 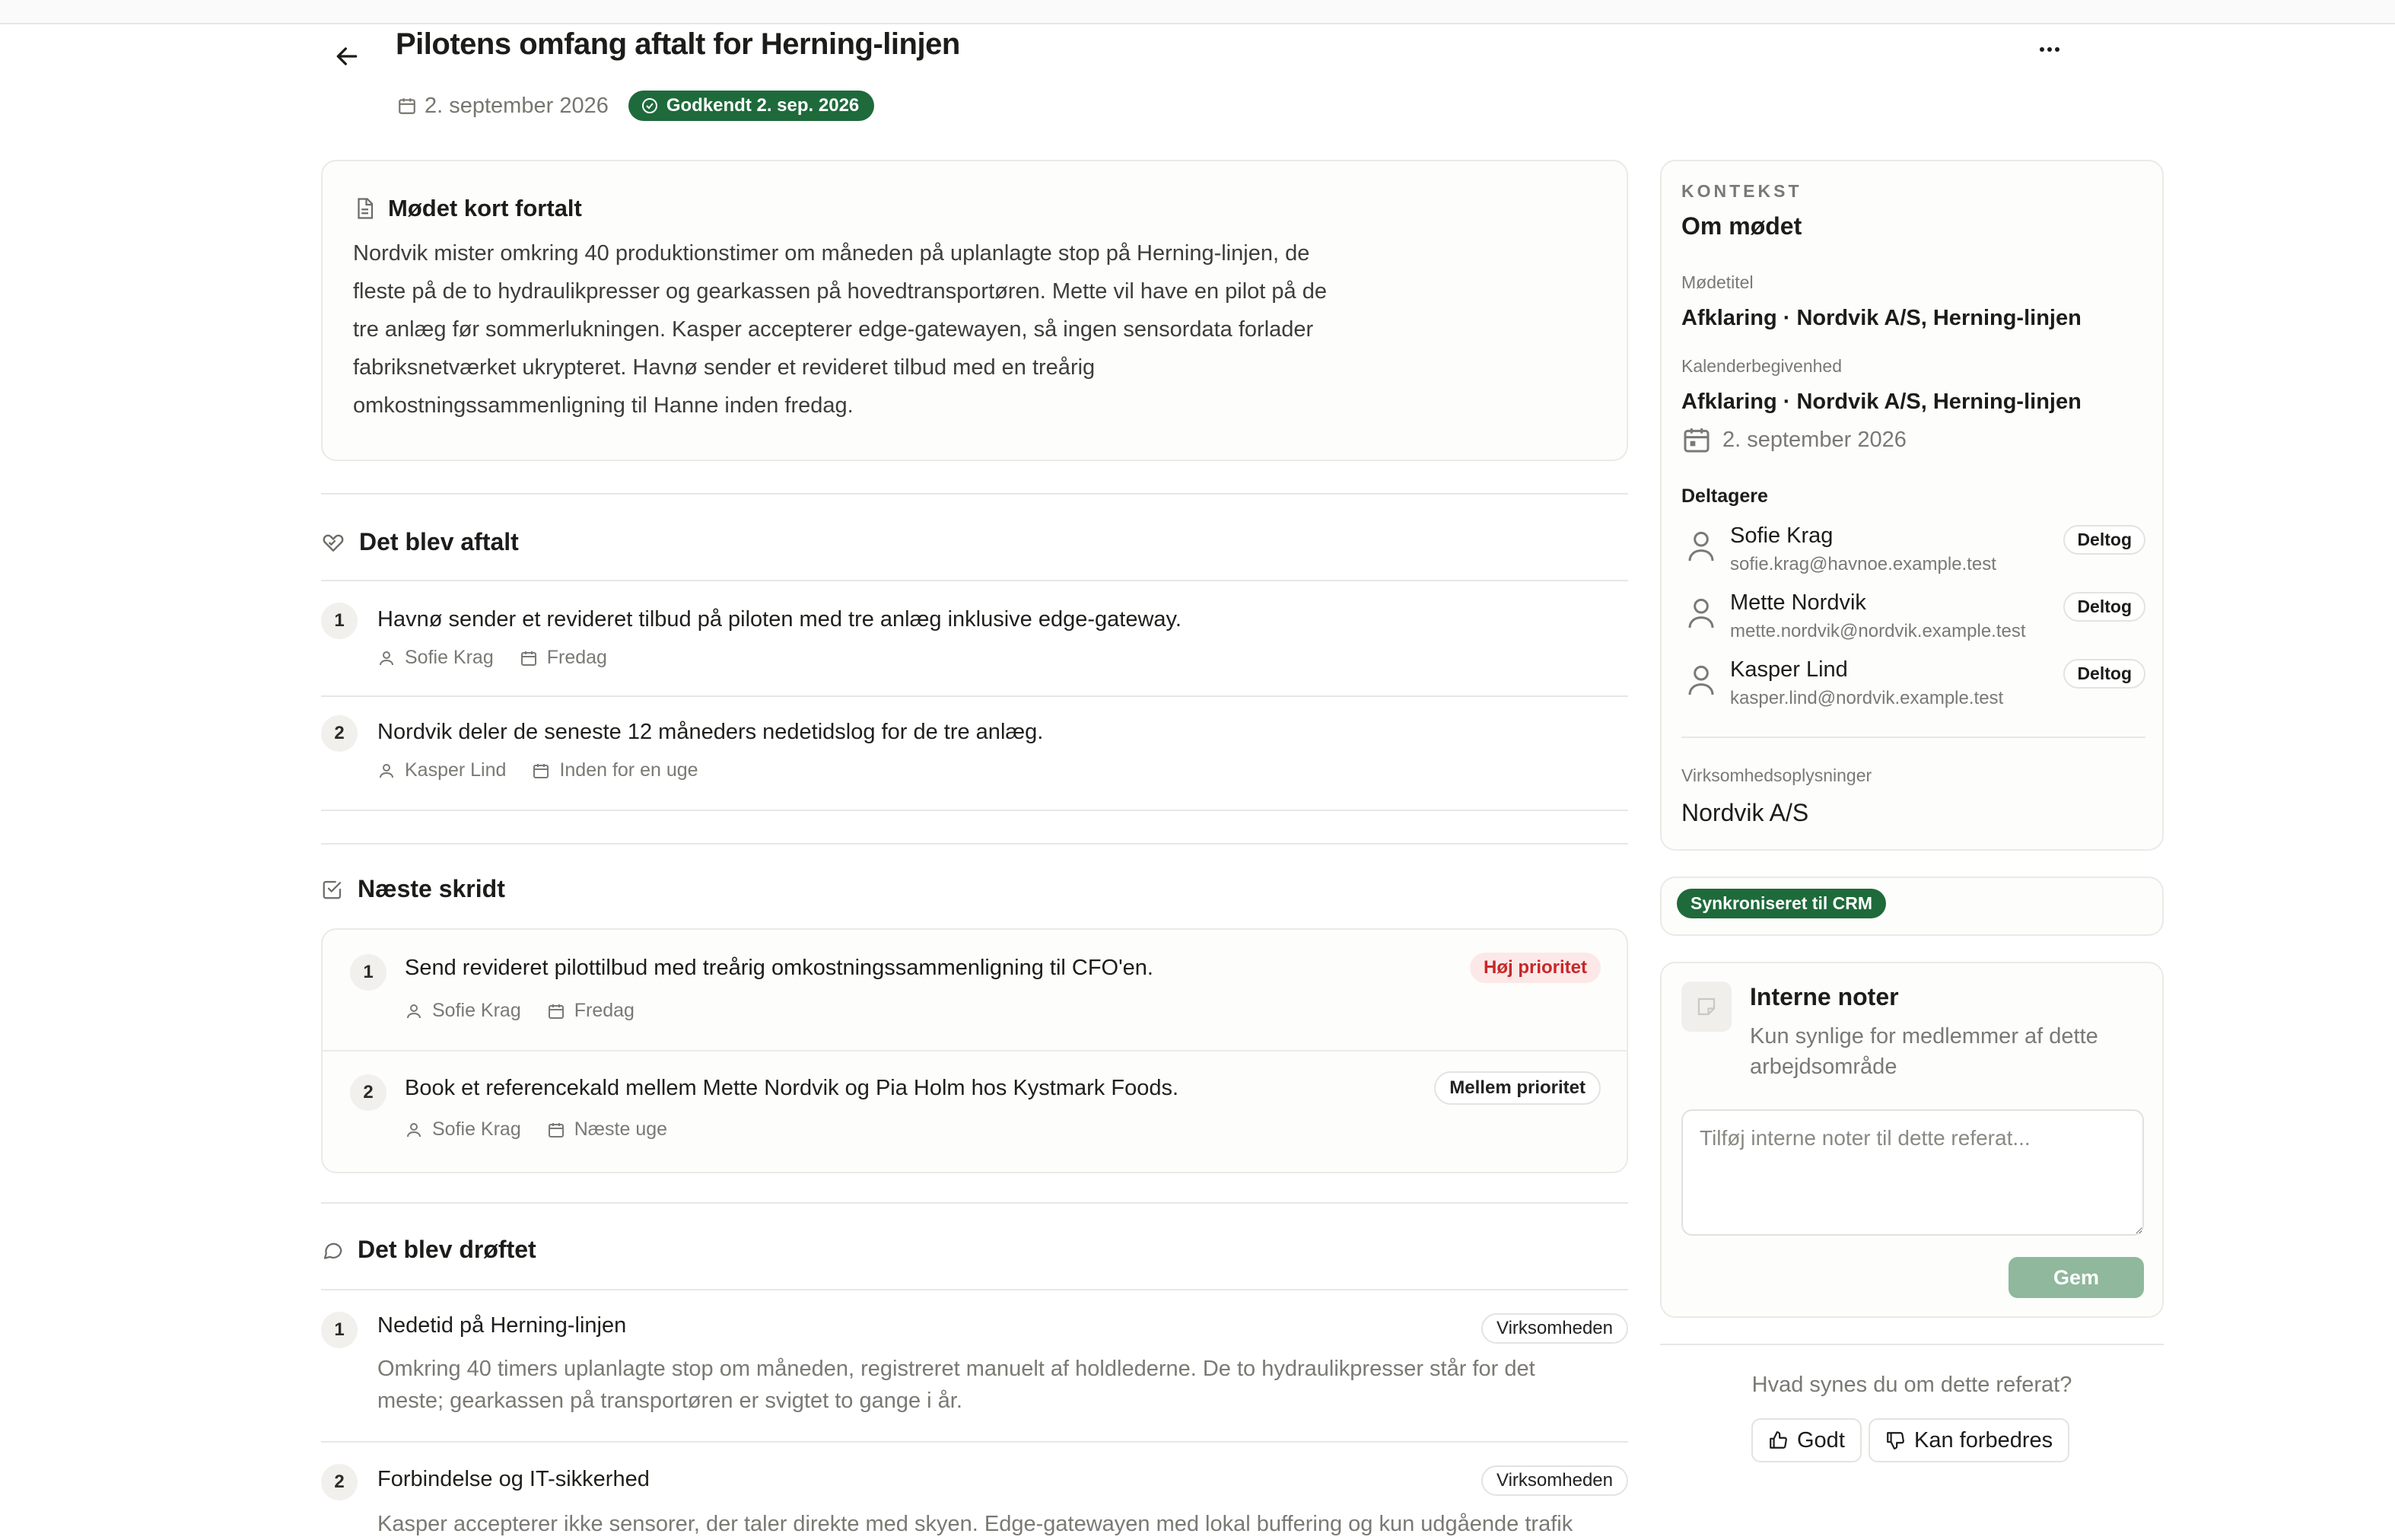 What do you see at coordinates (1197, 12) in the screenshot?
I see `top-bar` at bounding box center [1197, 12].